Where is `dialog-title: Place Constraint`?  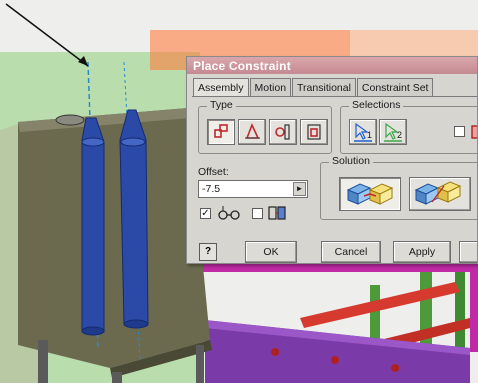
dialog-title: Place Constraint is located at coordinates (332, 65).